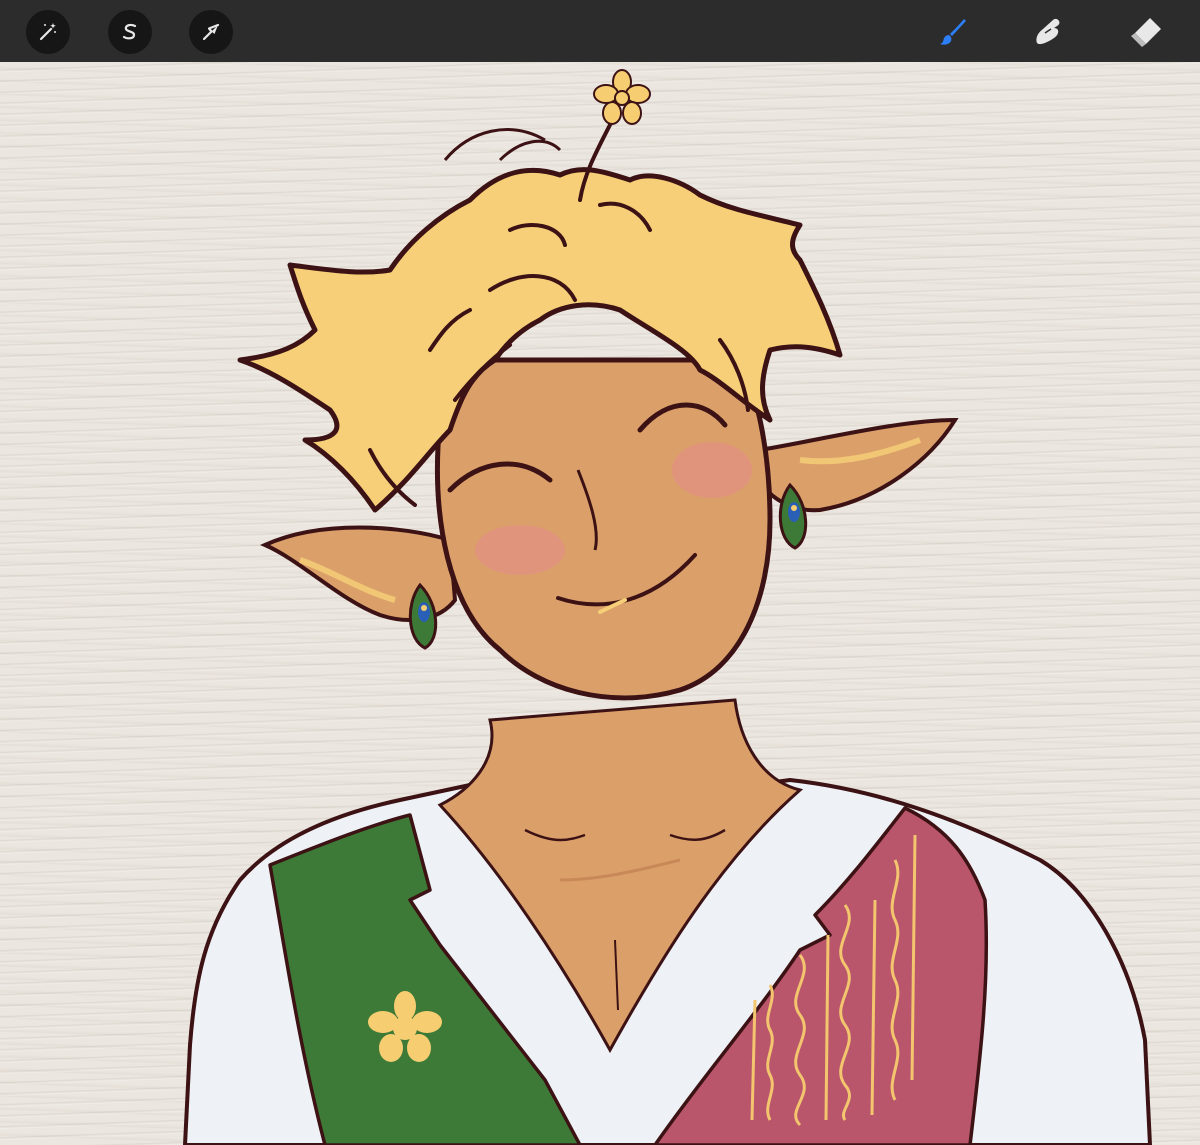 The height and width of the screenshot is (1145, 1200). I want to click on face, so click(604, 529).